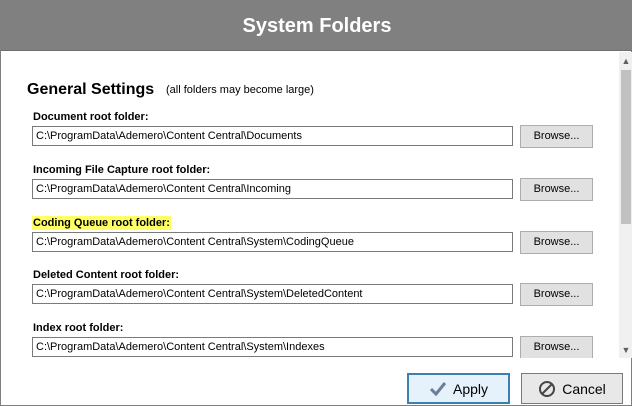 This screenshot has width=632, height=406. What do you see at coordinates (470, 388) in the screenshot?
I see `apply-label: Apply` at bounding box center [470, 388].